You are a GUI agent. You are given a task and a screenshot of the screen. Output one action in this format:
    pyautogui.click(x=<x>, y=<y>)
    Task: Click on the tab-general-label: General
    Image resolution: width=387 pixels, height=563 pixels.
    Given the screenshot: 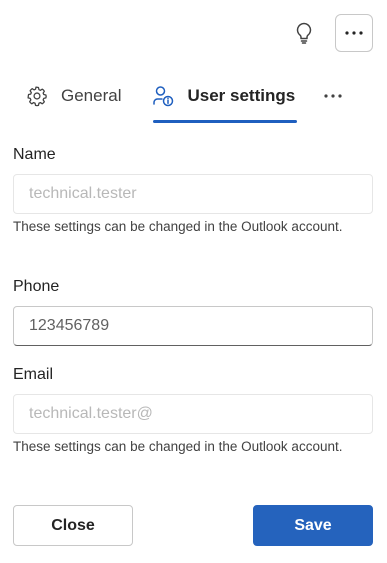 What is the action you would take?
    pyautogui.click(x=91, y=95)
    